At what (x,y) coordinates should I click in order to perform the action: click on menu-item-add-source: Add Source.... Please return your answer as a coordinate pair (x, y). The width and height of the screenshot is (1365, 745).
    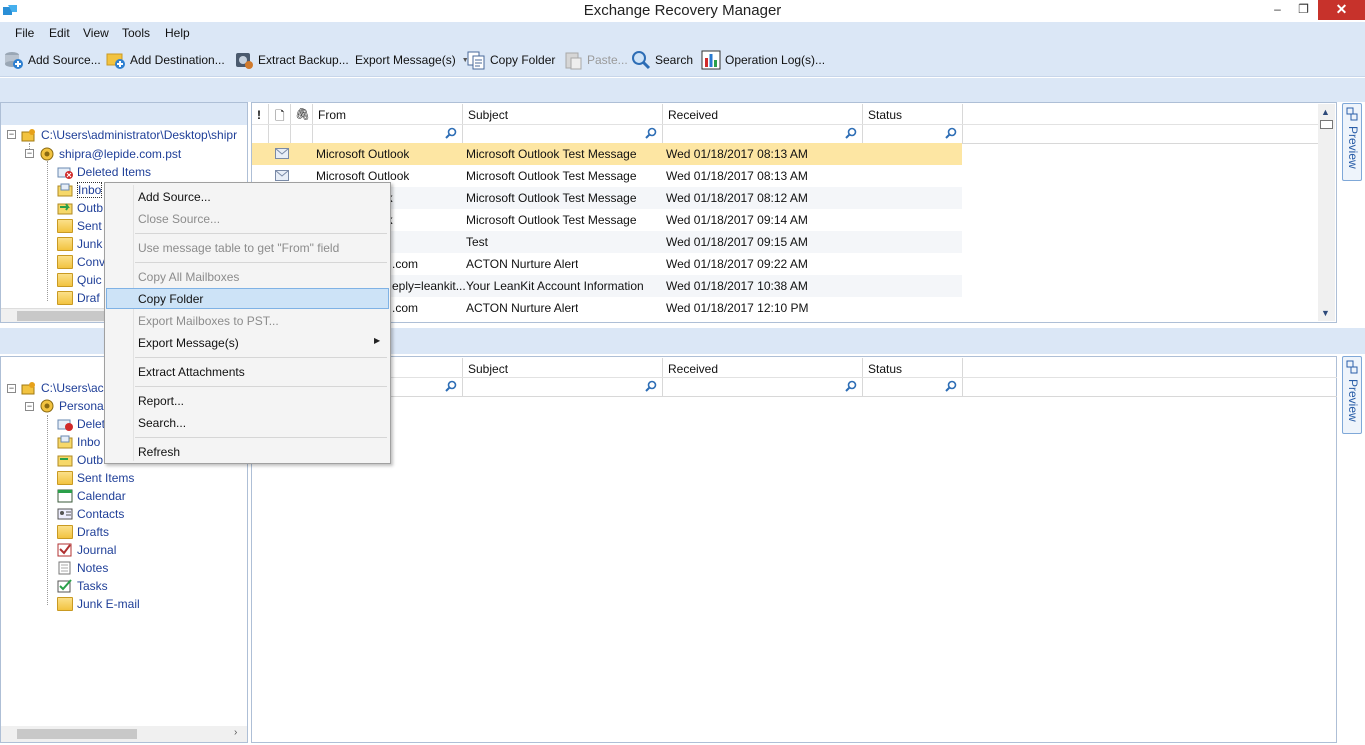
    Looking at the image, I should click on (174, 197).